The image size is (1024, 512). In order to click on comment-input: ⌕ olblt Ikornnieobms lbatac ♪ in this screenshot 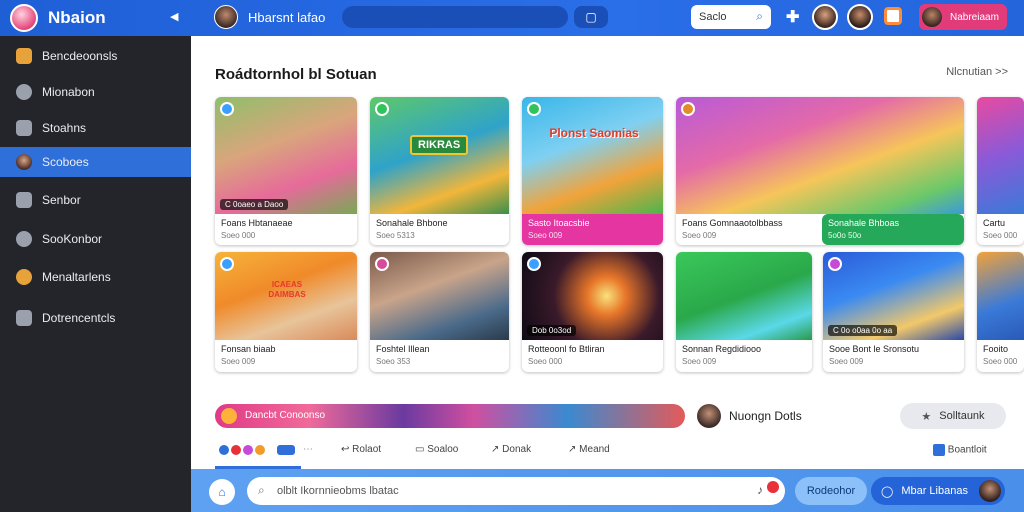, I will do `click(516, 491)`.